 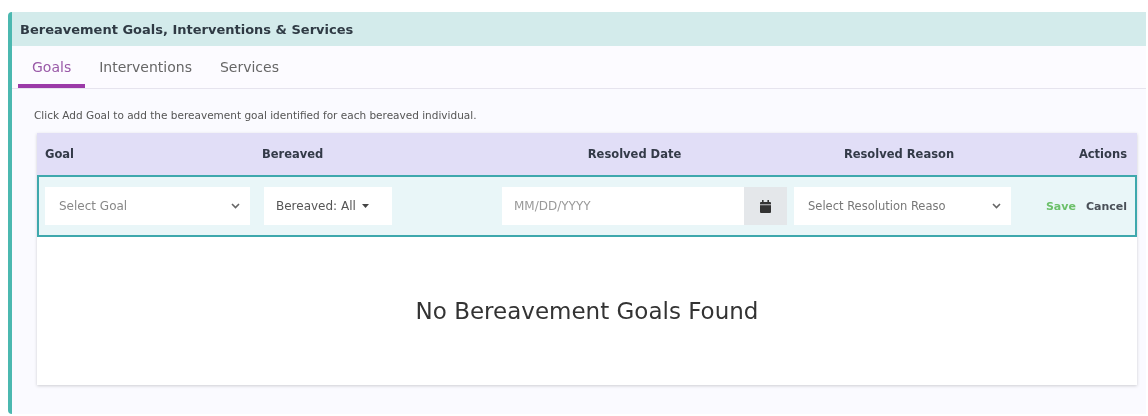 I want to click on column-header: Goal, so click(x=60, y=154).